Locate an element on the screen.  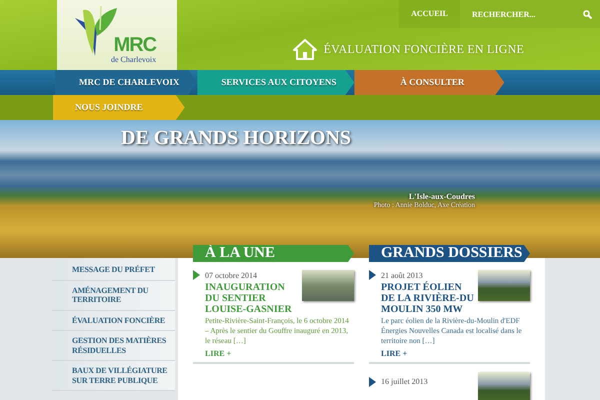
sidebar-link: MESSAGE DU PRÉFET is located at coordinates (113, 270).